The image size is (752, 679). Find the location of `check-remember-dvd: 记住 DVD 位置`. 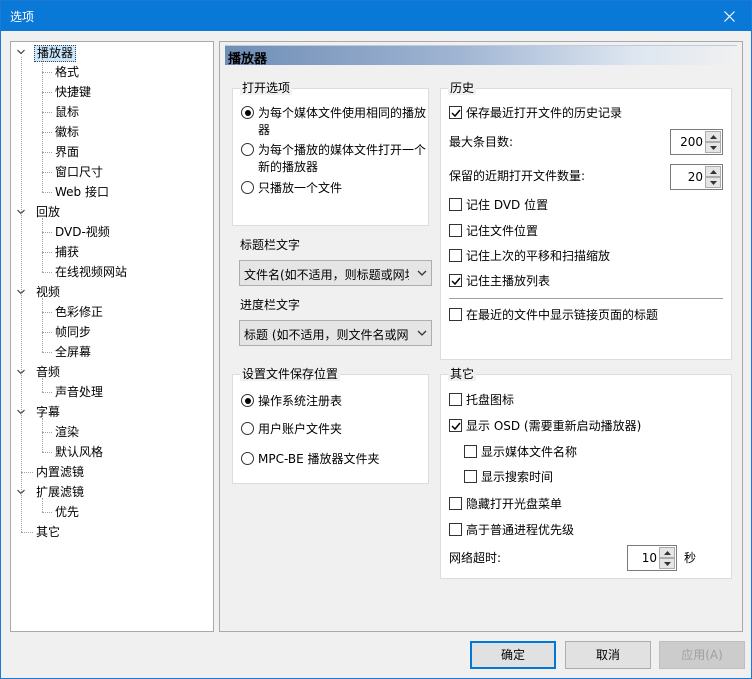

check-remember-dvd: 记住 DVD 位置 is located at coordinates (498, 205).